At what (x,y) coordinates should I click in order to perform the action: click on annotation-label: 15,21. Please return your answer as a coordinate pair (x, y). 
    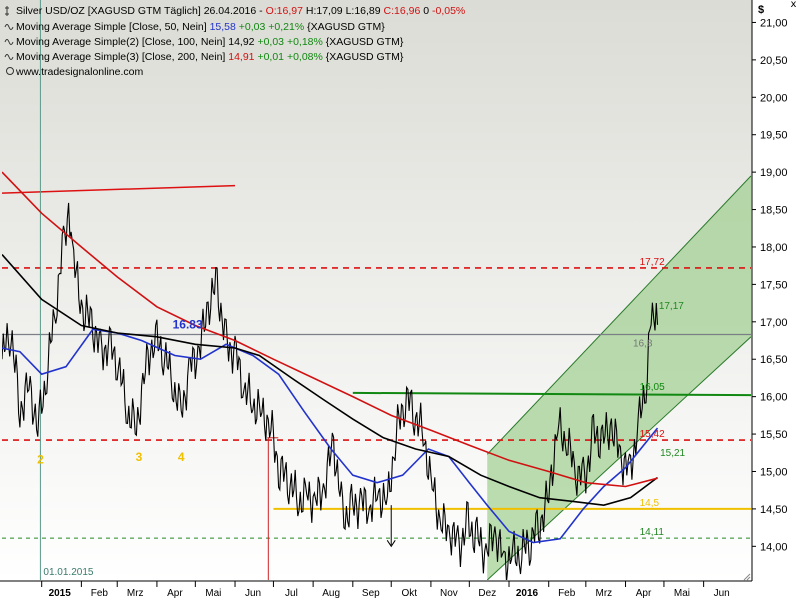
    Looking at the image, I should click on (672, 453).